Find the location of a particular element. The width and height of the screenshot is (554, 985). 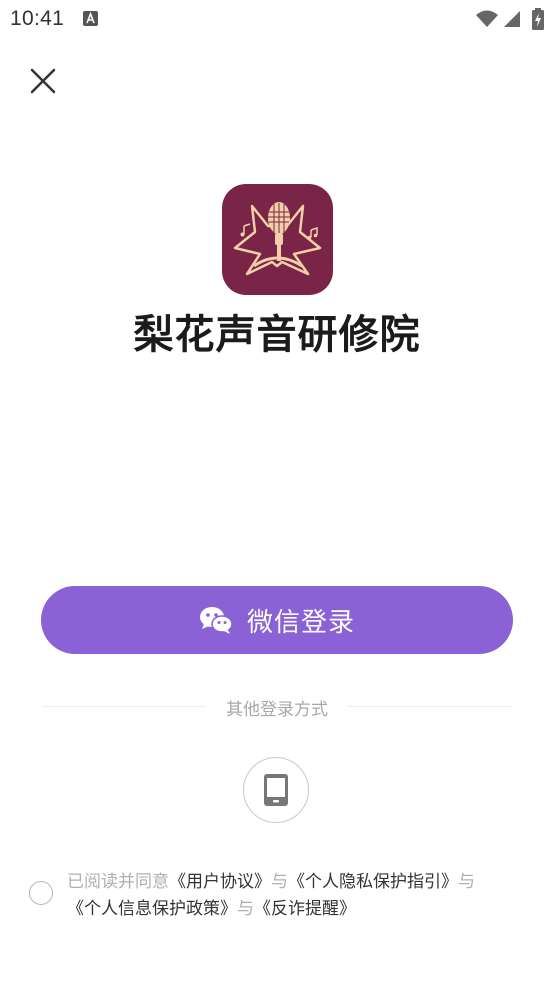

battery-charging-icon is located at coordinates (538, 21).